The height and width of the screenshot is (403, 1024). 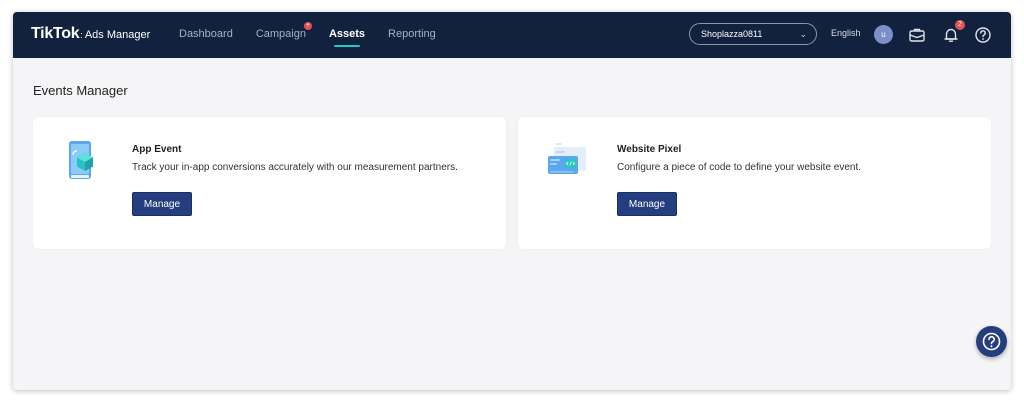 I want to click on account-selector: Shoplazza0811 ⌄, so click(x=753, y=34).